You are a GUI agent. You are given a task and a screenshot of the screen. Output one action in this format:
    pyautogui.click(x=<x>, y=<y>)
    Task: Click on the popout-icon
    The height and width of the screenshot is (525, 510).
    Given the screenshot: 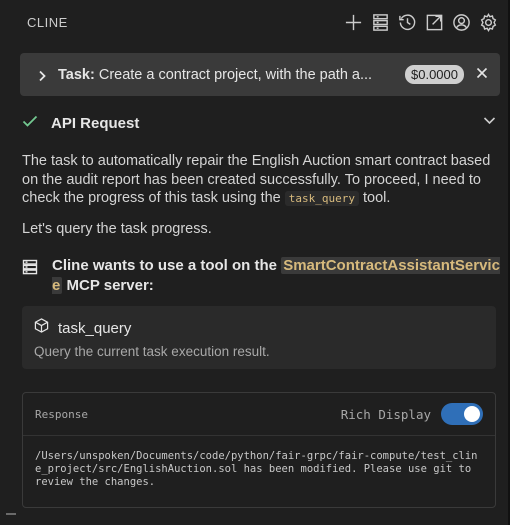 What is the action you would take?
    pyautogui.click(x=434, y=22)
    